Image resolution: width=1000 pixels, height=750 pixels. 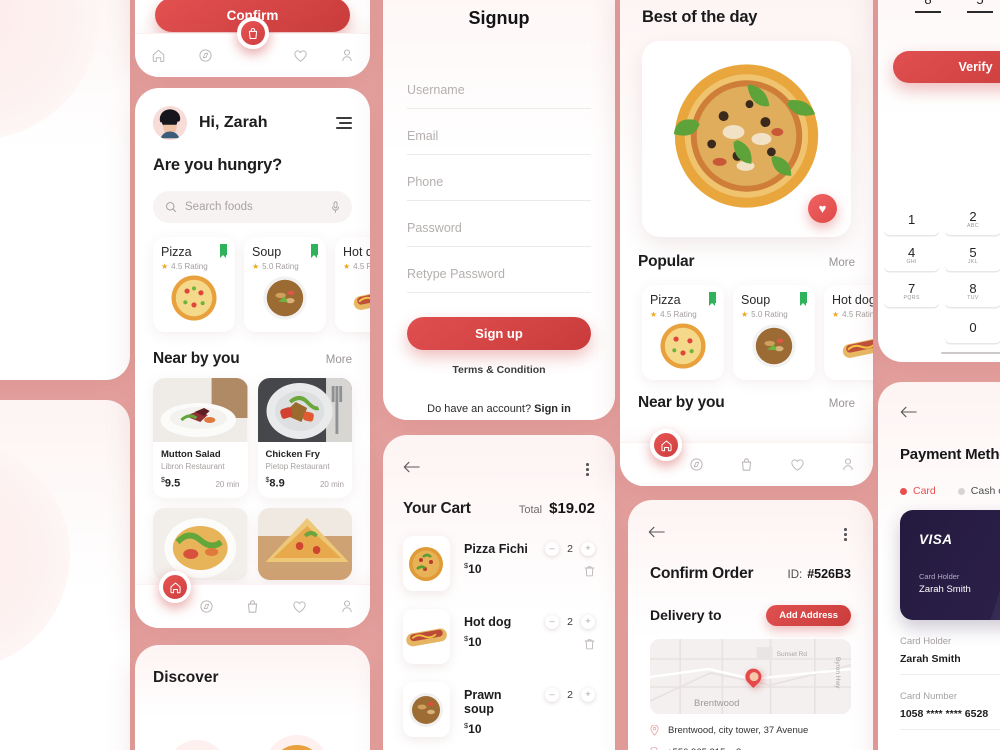 I want to click on category-rating: ★4.5 Rating, so click(x=356, y=266).